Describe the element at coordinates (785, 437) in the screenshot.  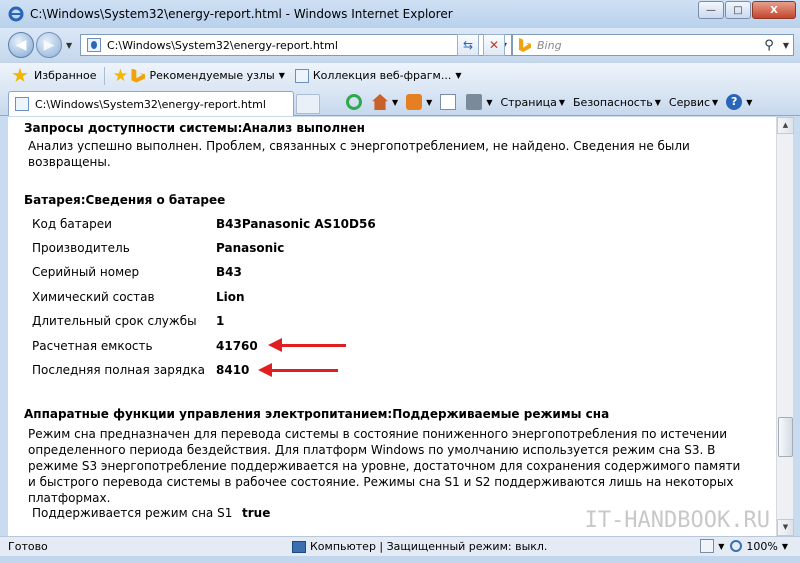
I see `scrollbar-thumb` at that location.